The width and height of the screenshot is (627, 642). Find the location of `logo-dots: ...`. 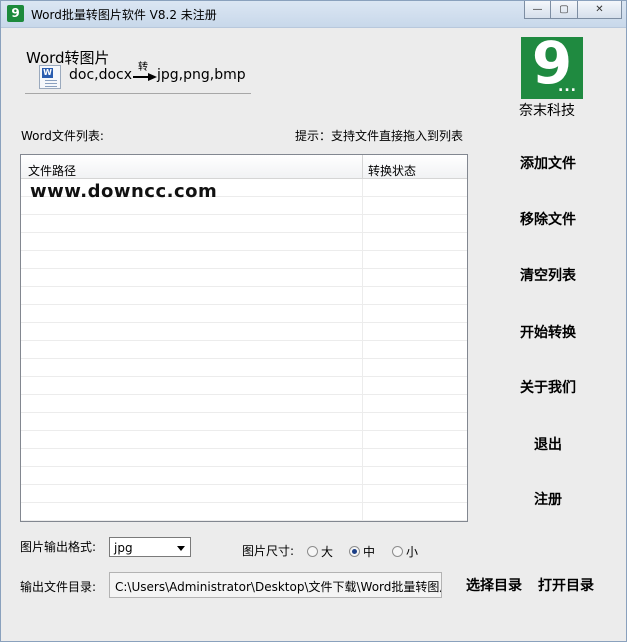

logo-dots: ... is located at coordinates (567, 87).